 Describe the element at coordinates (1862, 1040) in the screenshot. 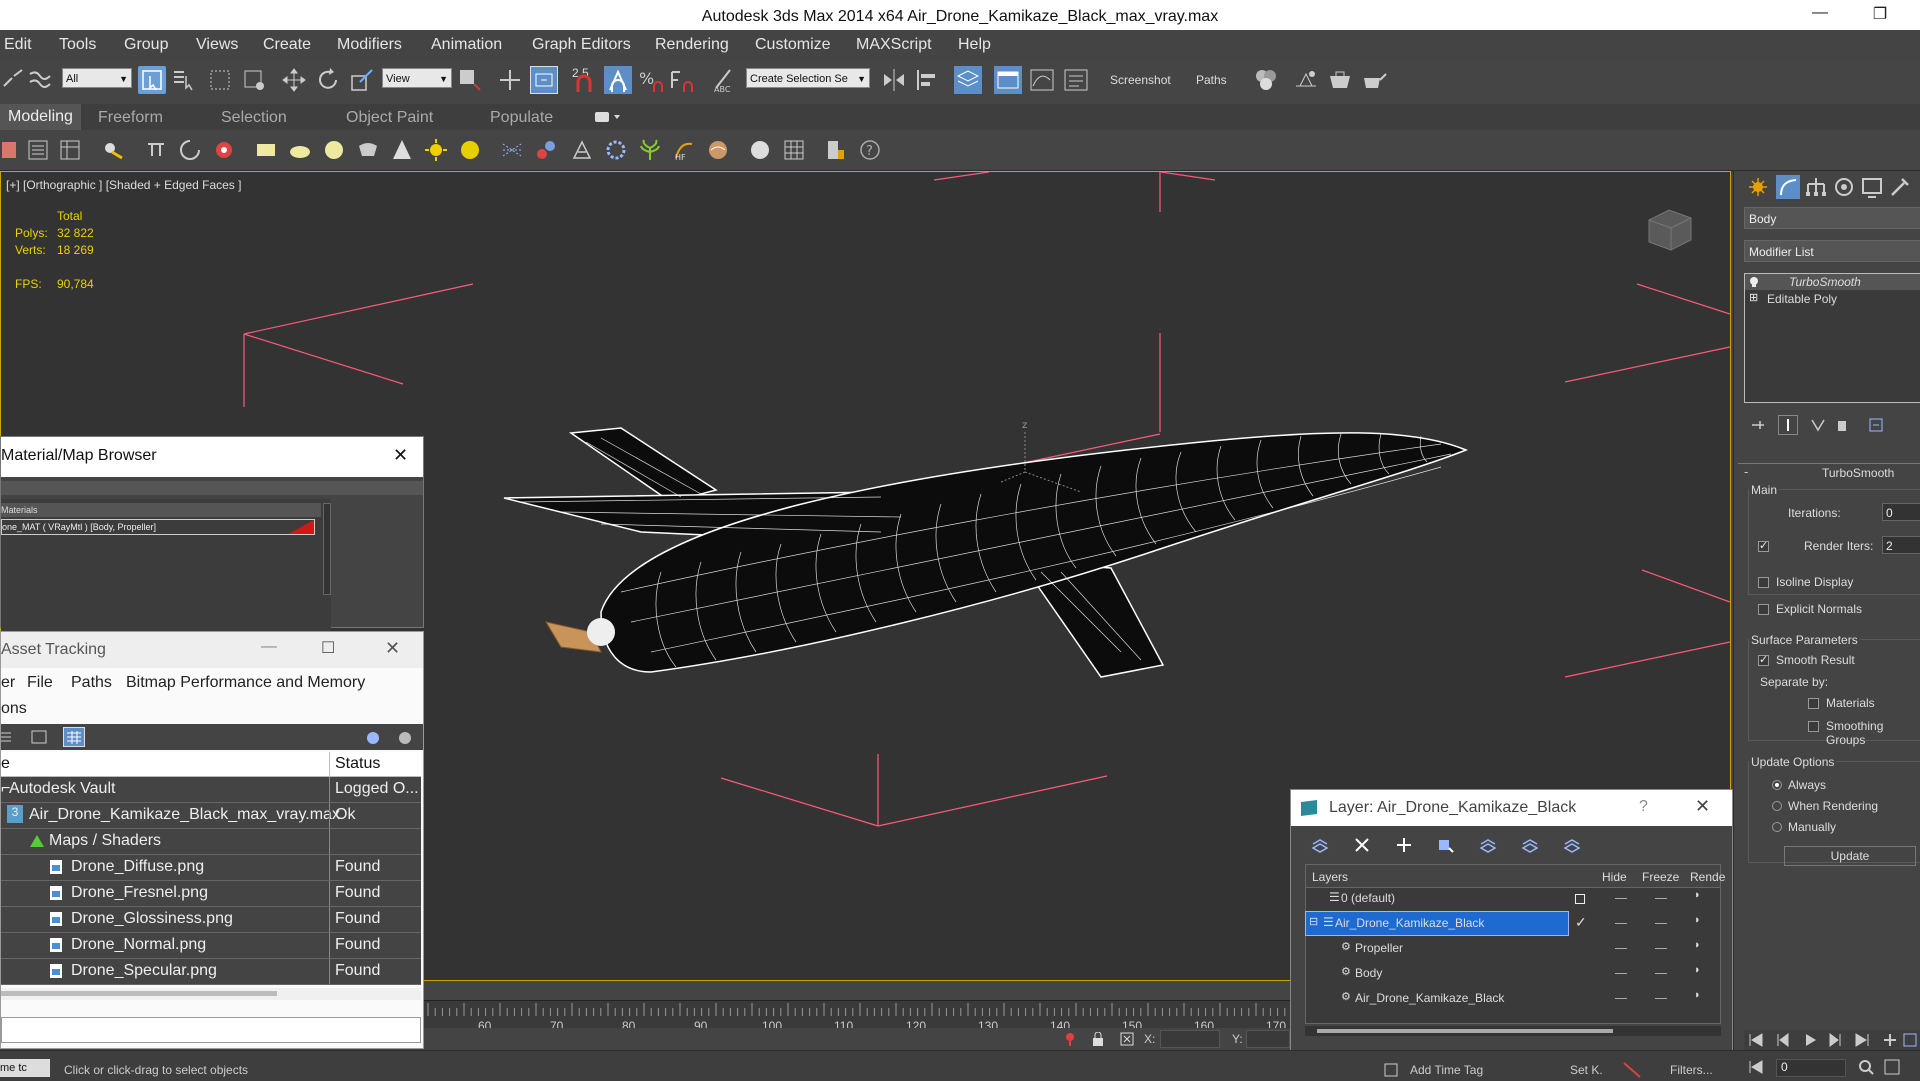

I see `go-to-end-icon` at that location.